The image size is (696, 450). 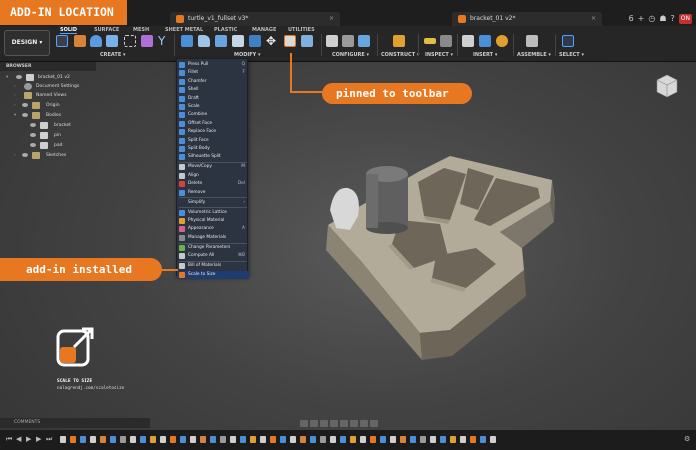 What do you see at coordinates (527, 19) in the screenshot?
I see `document-tab-bracket: bracket_01 v2* ×` at bounding box center [527, 19].